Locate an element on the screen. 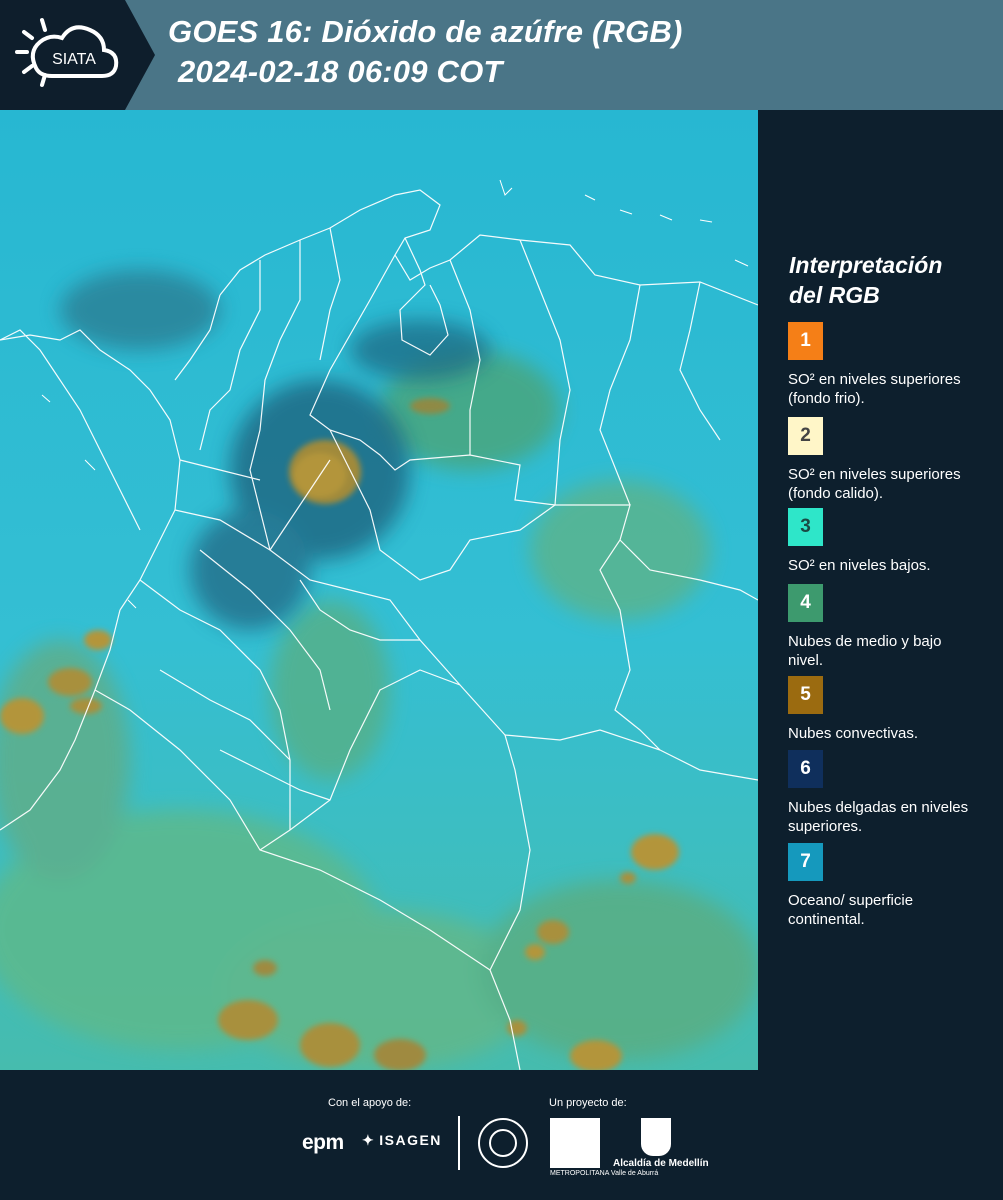 The height and width of the screenshot is (1200, 1003). isagen-label: ISAGEN is located at coordinates (410, 1140).